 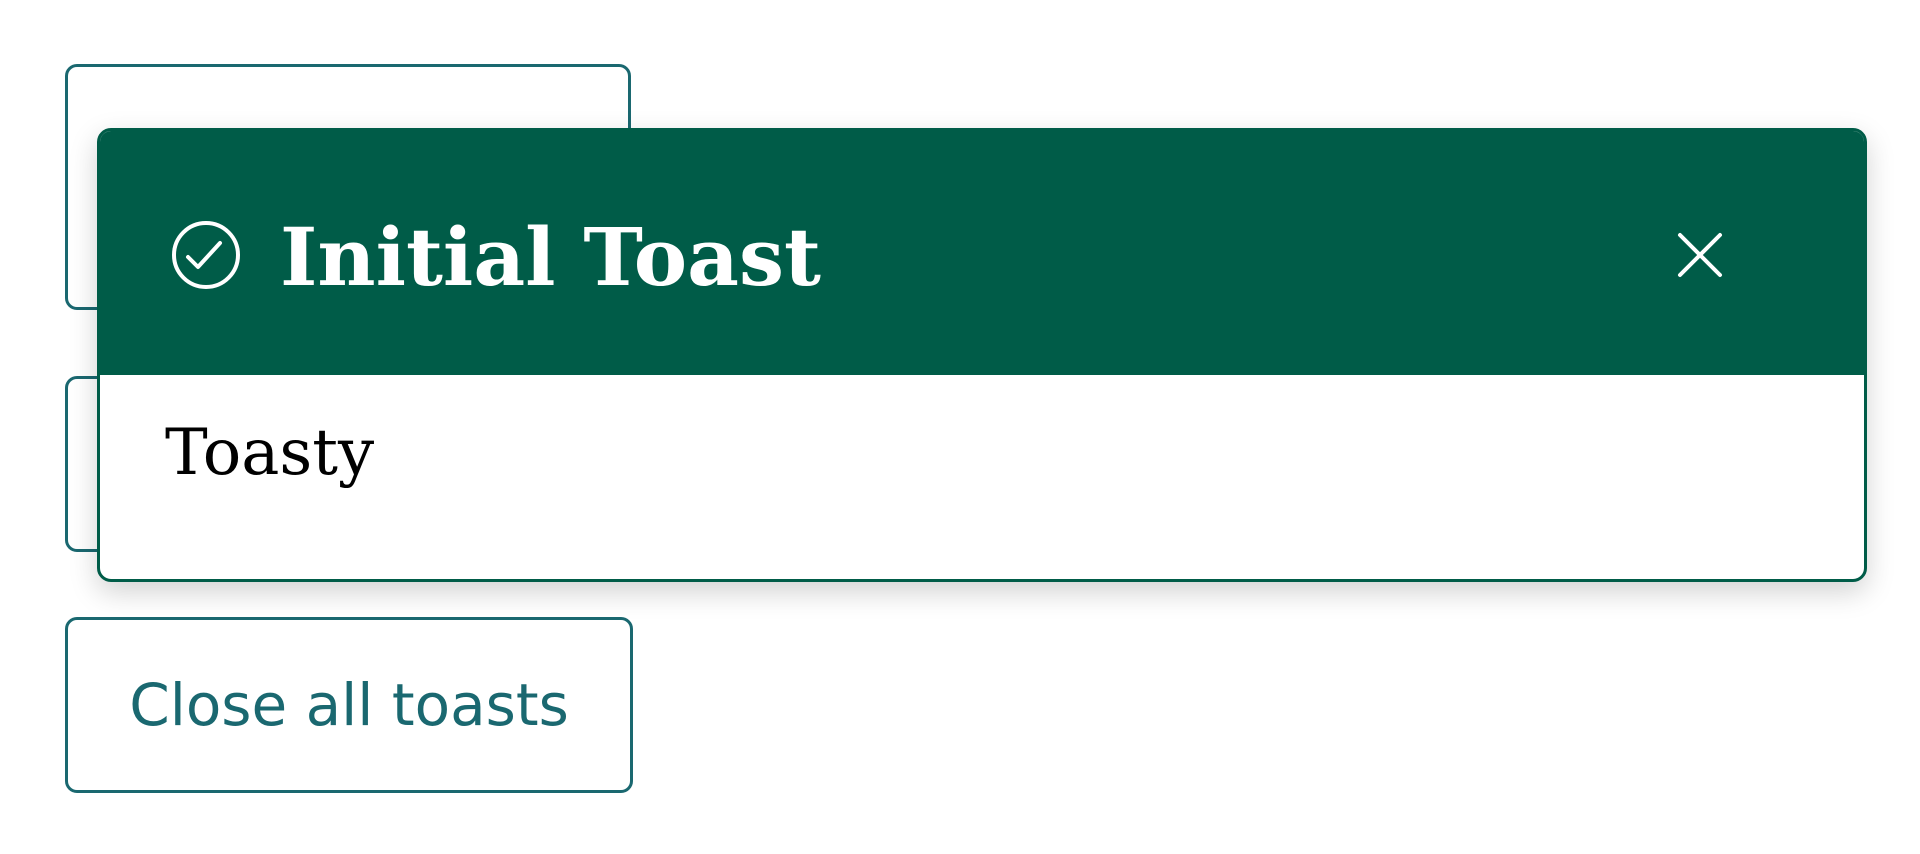 I want to click on toast-message: Toasty, so click(x=270, y=453).